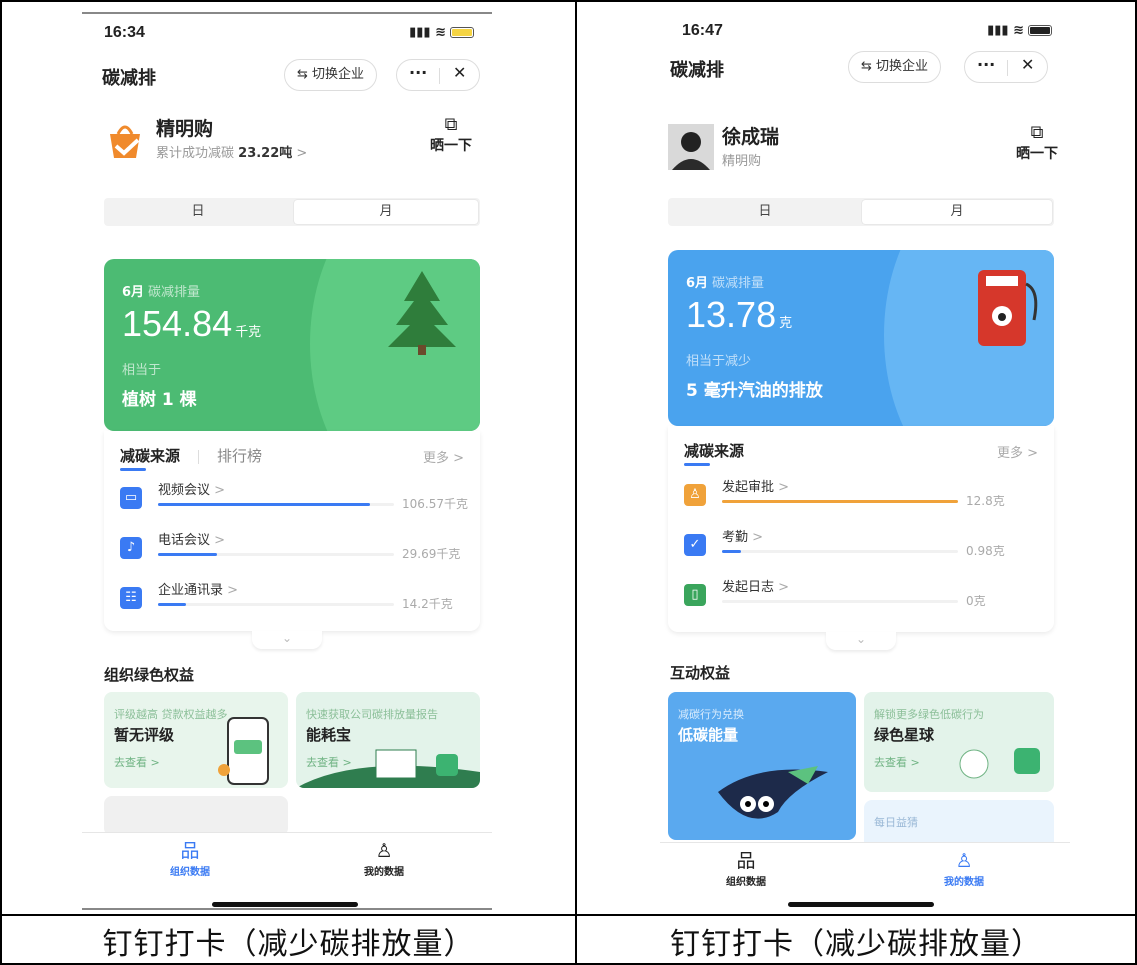 Image resolution: width=1137 pixels, height=965 pixels. Describe the element at coordinates (192, 323) in the screenshot. I see `hero-value: 154.84 千克` at that location.